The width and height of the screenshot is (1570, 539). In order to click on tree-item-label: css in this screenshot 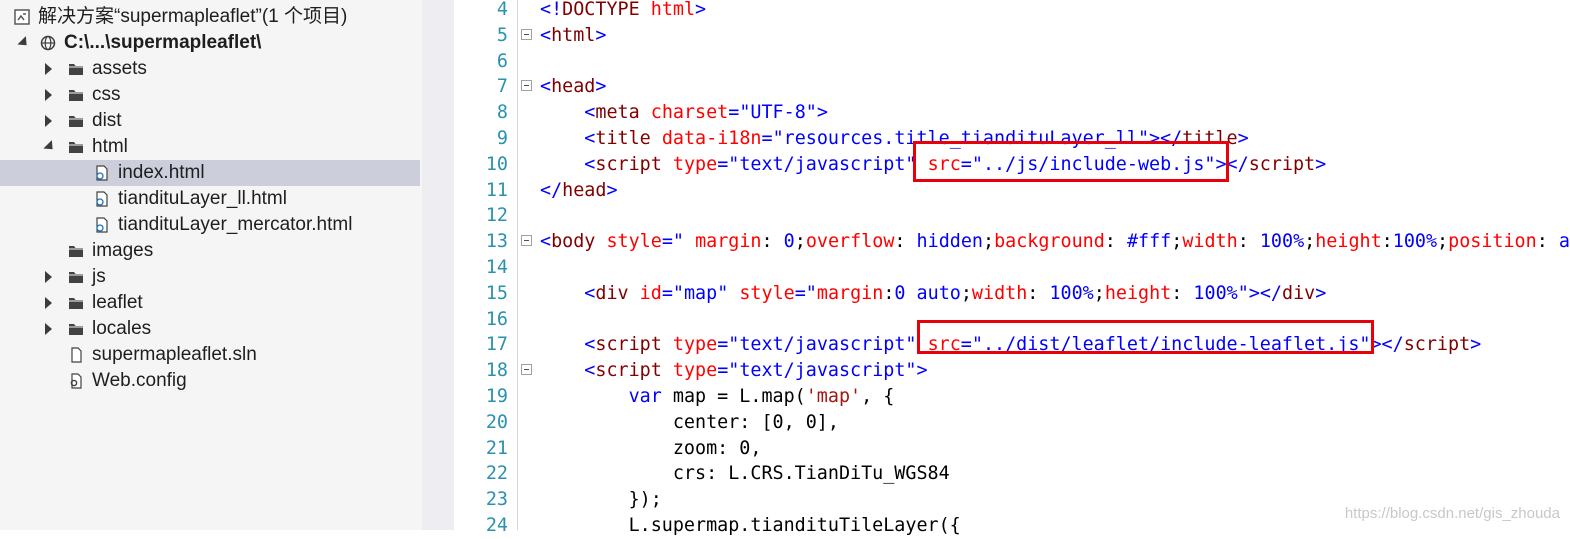, I will do `click(106, 94)`.